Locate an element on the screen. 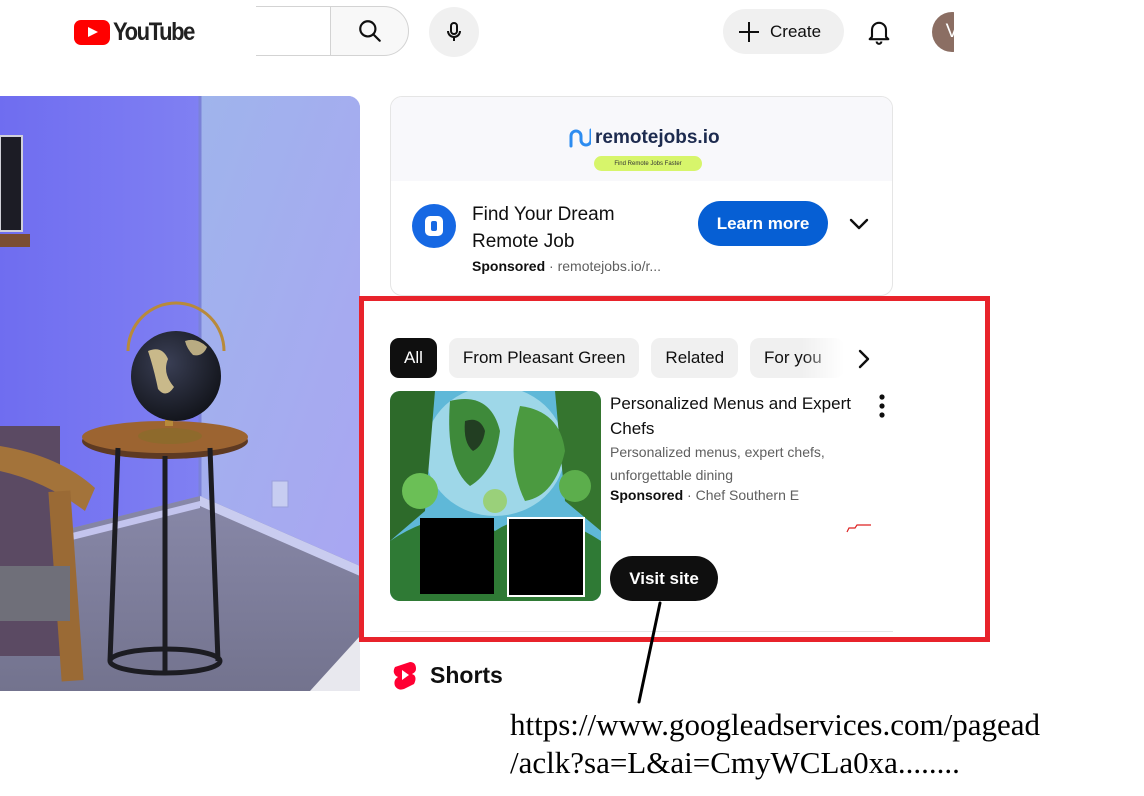  bell-icon is located at coordinates (879, 33).